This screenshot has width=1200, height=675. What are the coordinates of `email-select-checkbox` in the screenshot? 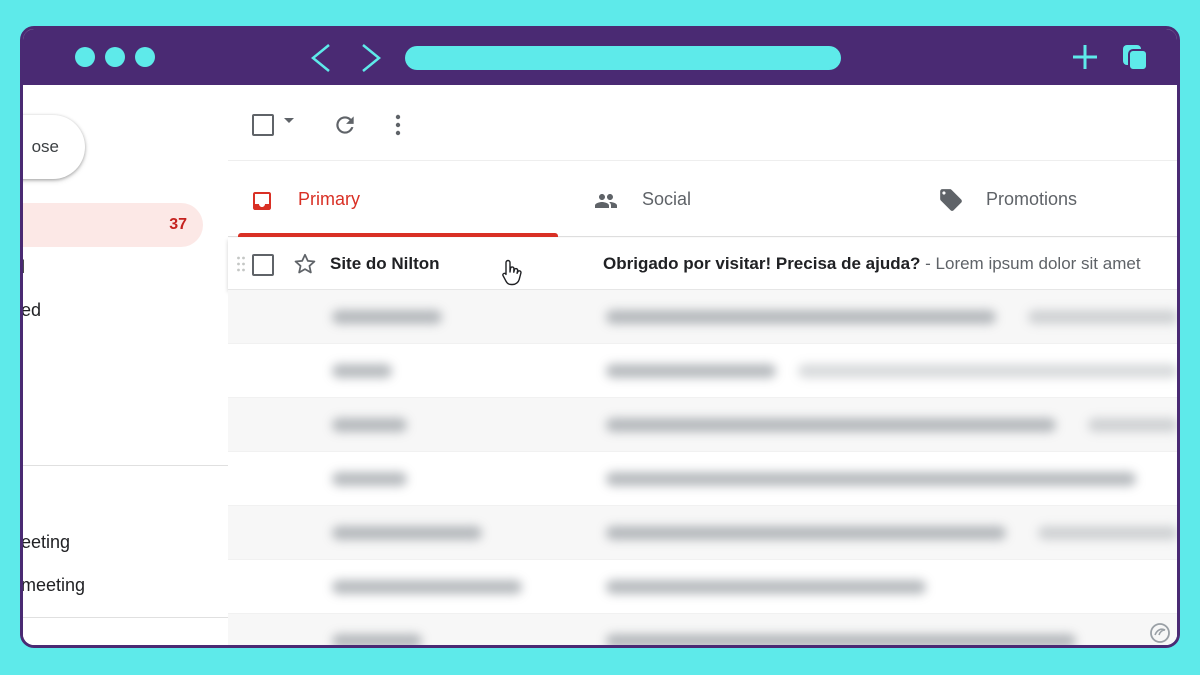 It's located at (263, 265).